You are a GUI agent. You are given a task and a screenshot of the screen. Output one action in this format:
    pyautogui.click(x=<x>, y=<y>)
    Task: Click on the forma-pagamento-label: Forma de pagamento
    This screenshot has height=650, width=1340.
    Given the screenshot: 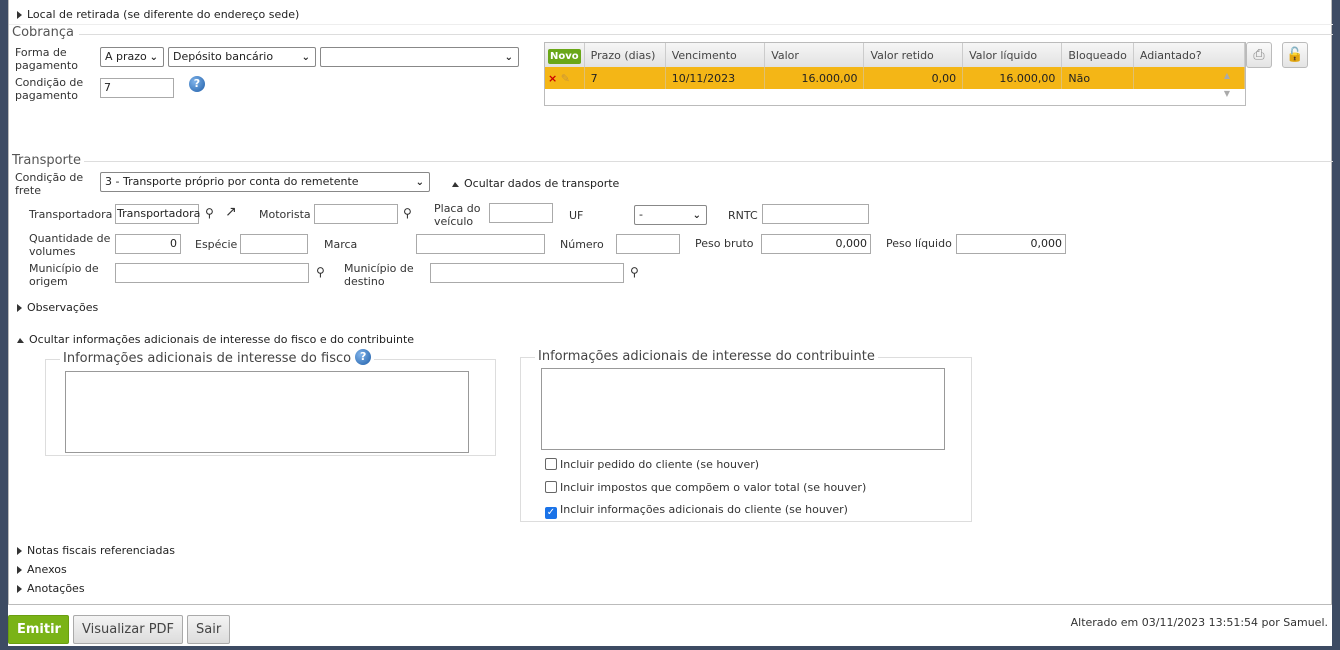 What is the action you would take?
    pyautogui.click(x=46, y=59)
    